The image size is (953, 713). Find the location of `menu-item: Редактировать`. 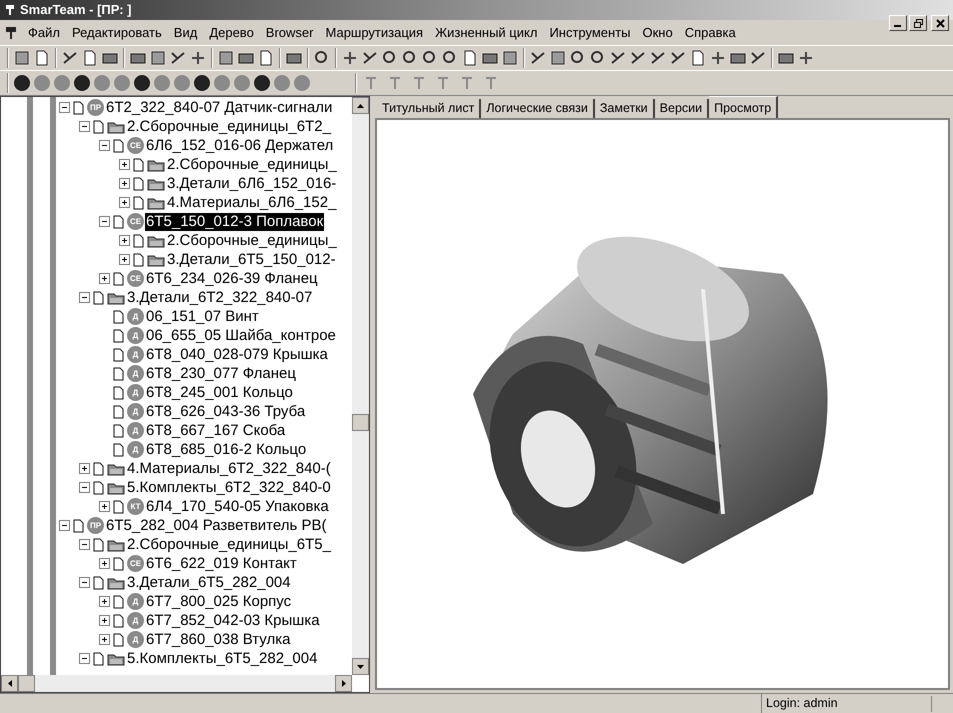

menu-item: Редактировать is located at coordinates (117, 32).